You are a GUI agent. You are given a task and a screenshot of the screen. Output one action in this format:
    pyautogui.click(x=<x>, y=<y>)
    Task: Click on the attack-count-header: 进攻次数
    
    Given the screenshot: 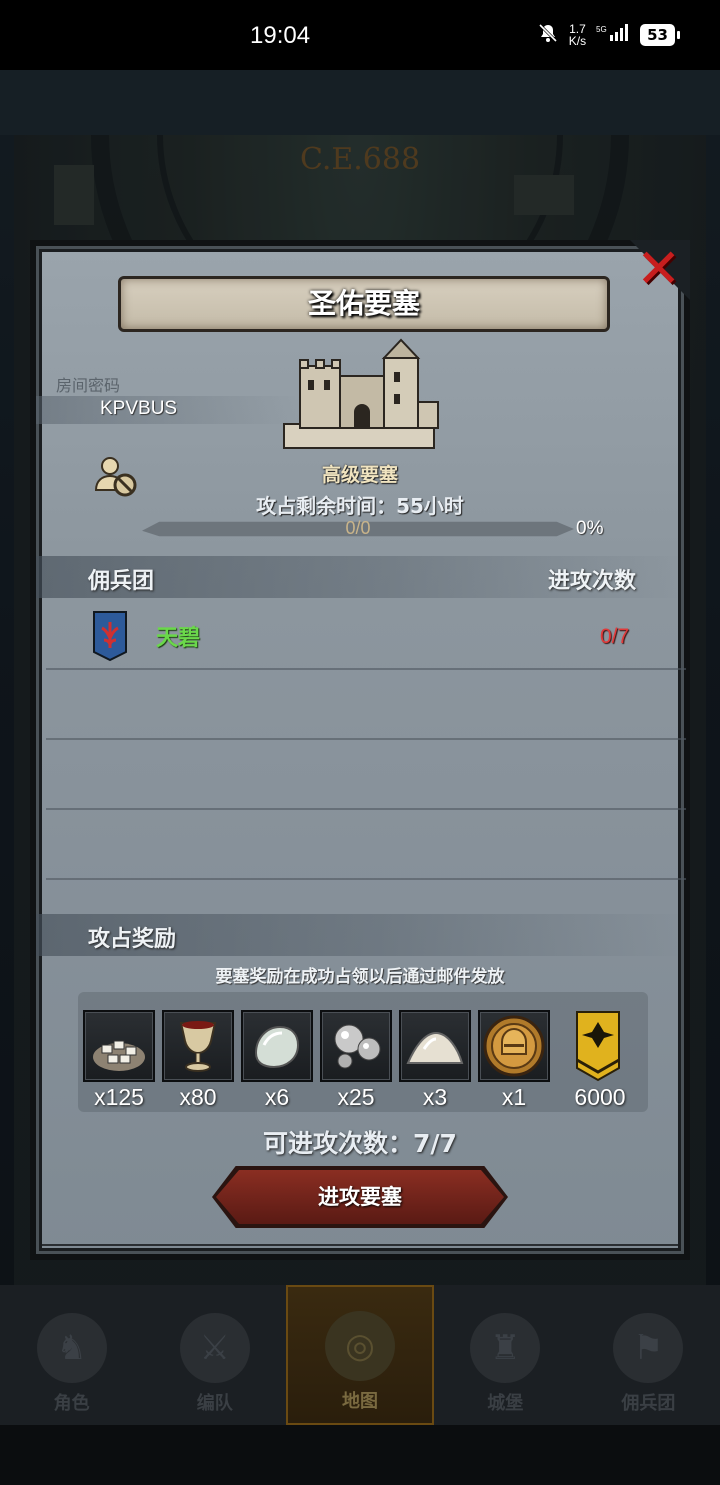 What is the action you would take?
    pyautogui.click(x=592, y=581)
    